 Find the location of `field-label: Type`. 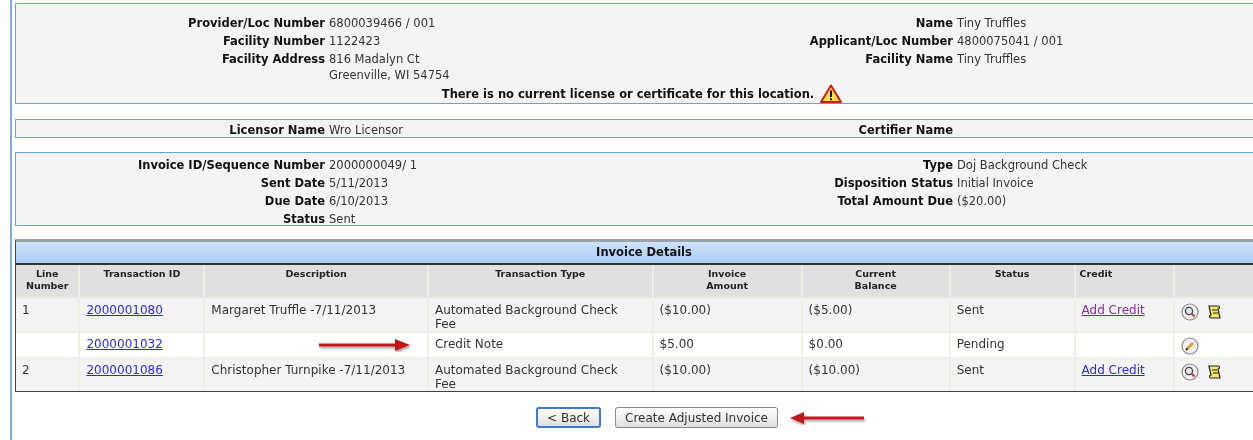

field-label: Type is located at coordinates (937, 165).